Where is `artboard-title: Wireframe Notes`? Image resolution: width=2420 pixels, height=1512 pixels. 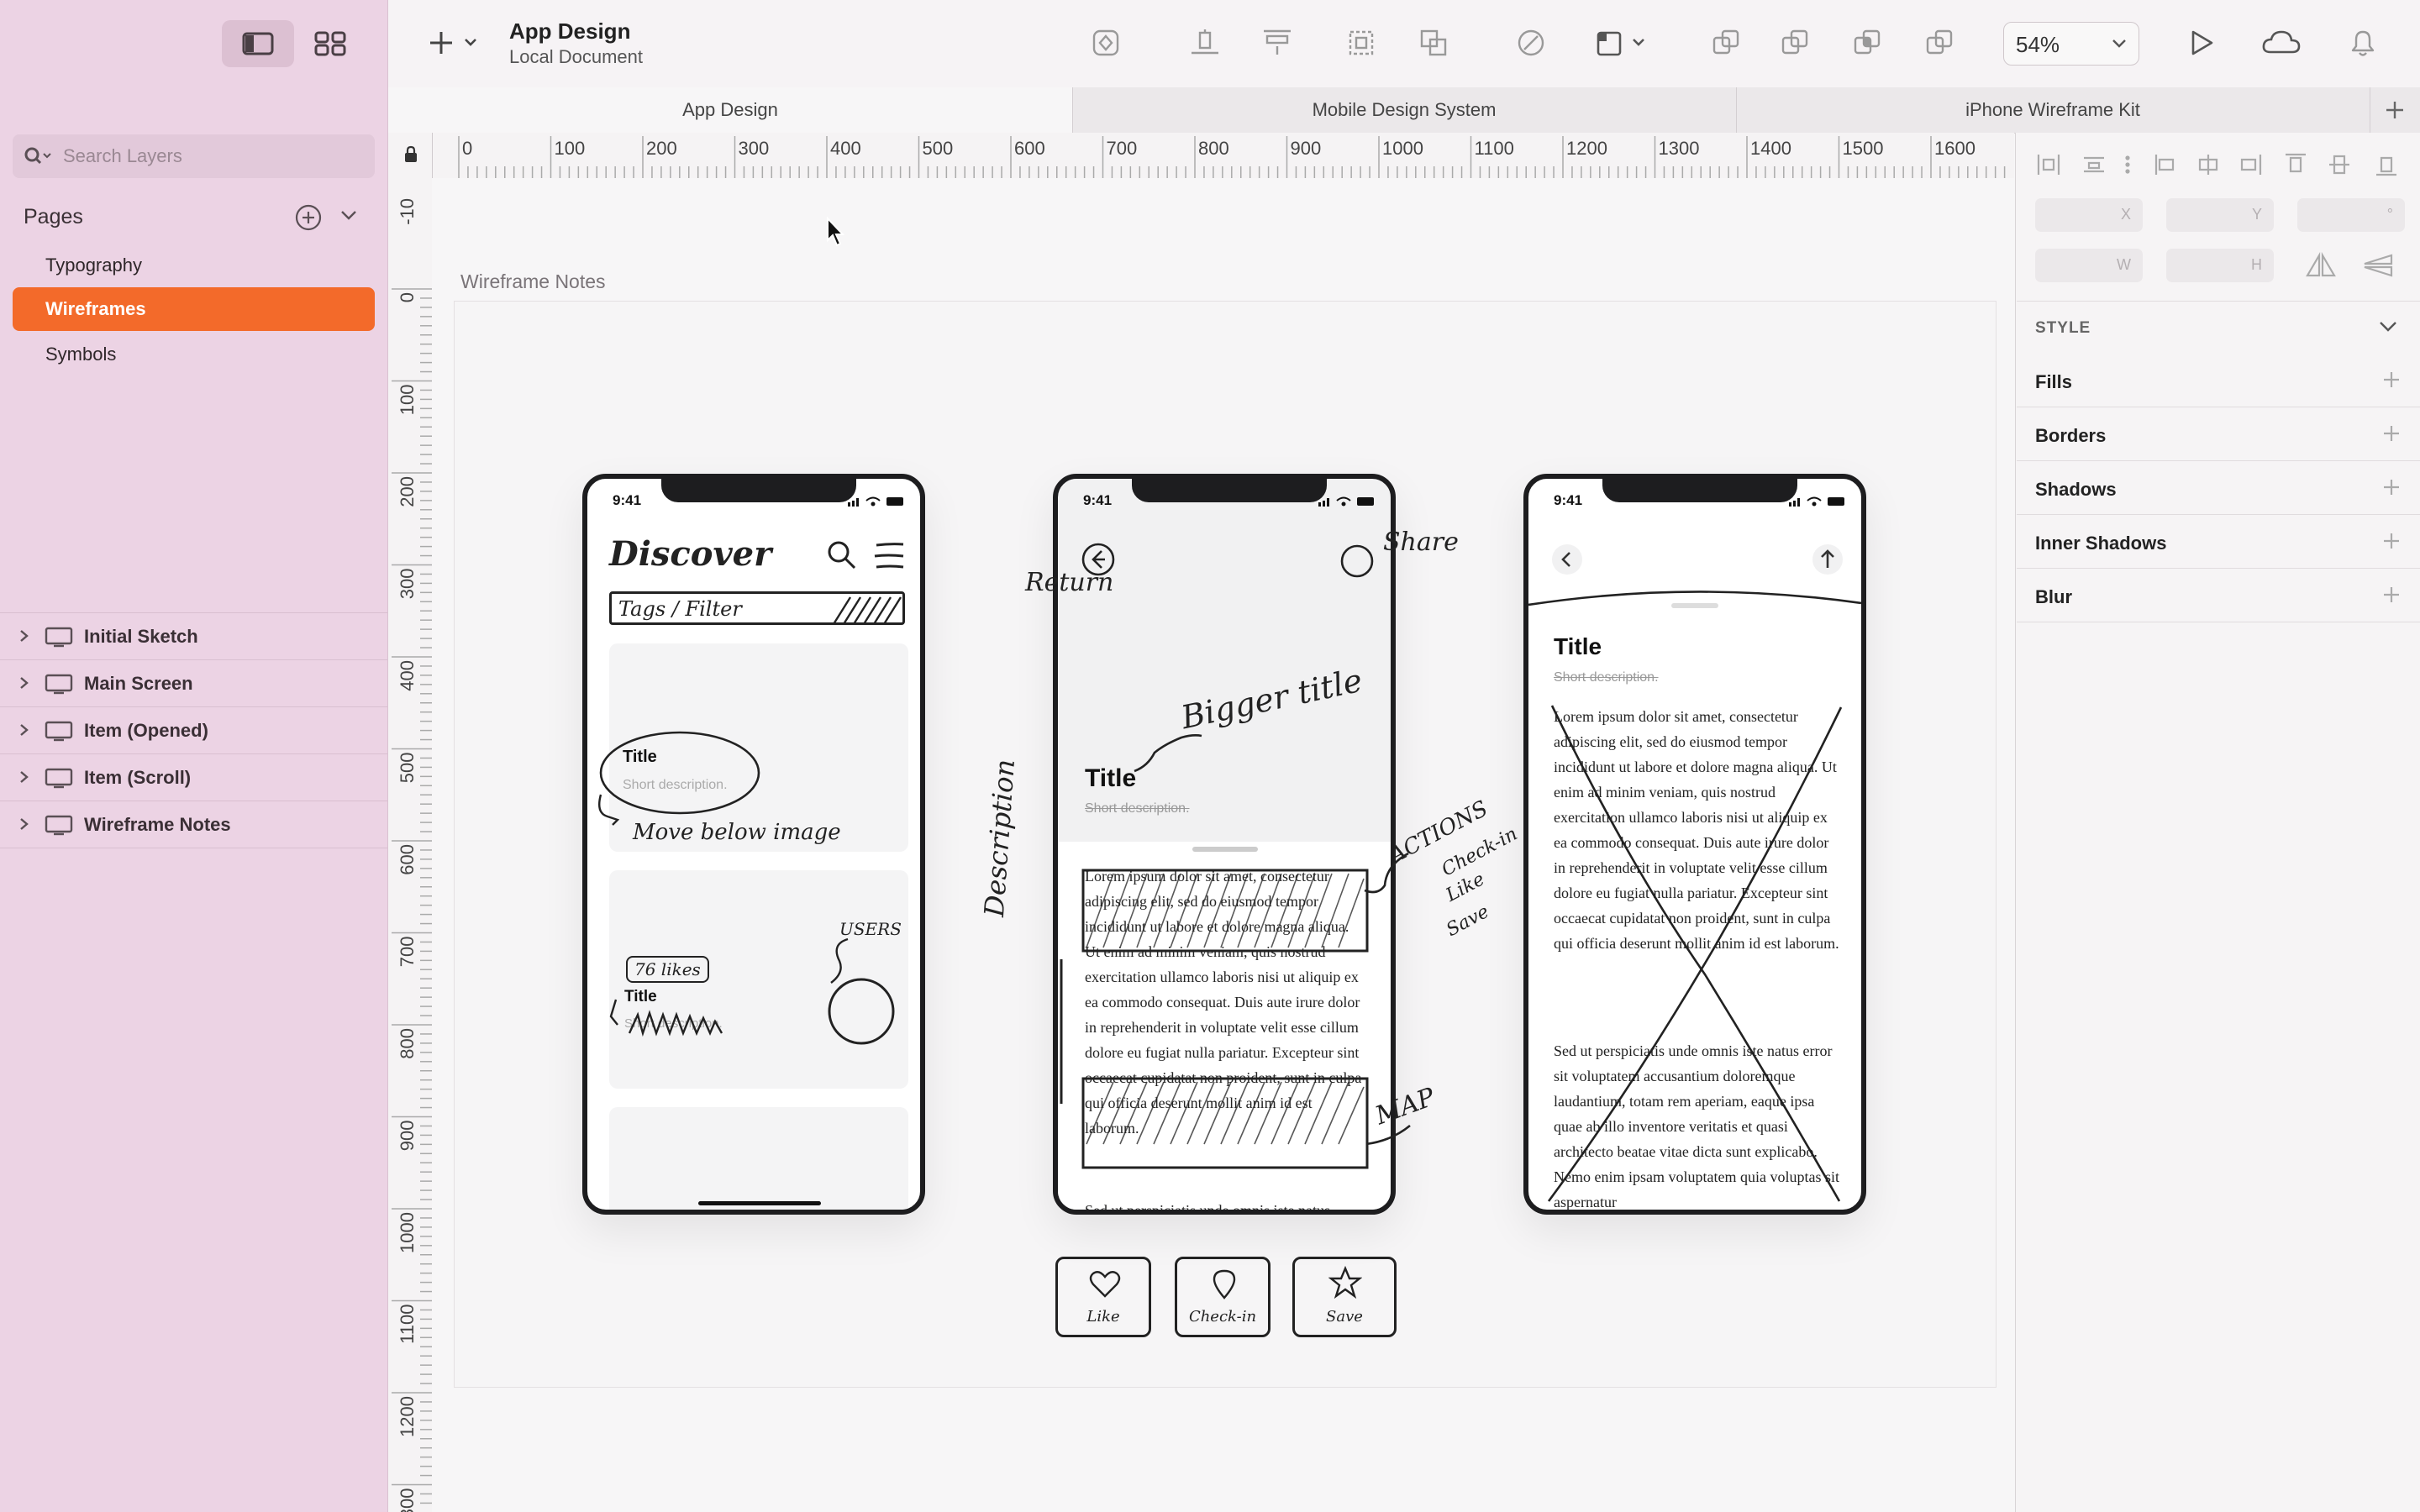
artboard-title: Wireframe Notes is located at coordinates (533, 281).